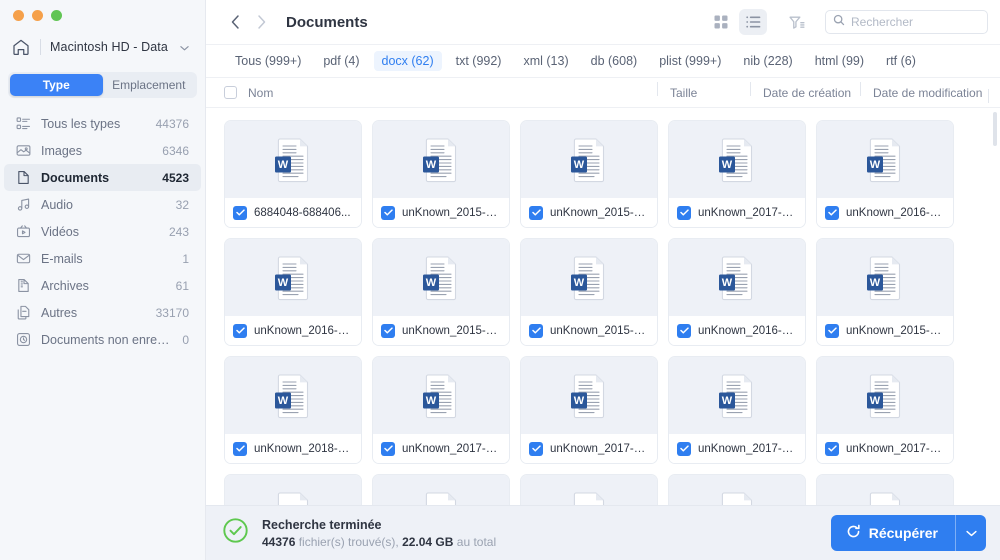 The width and height of the screenshot is (1000, 560). What do you see at coordinates (102, 15) in the screenshot?
I see `window-traffic-lights` at bounding box center [102, 15].